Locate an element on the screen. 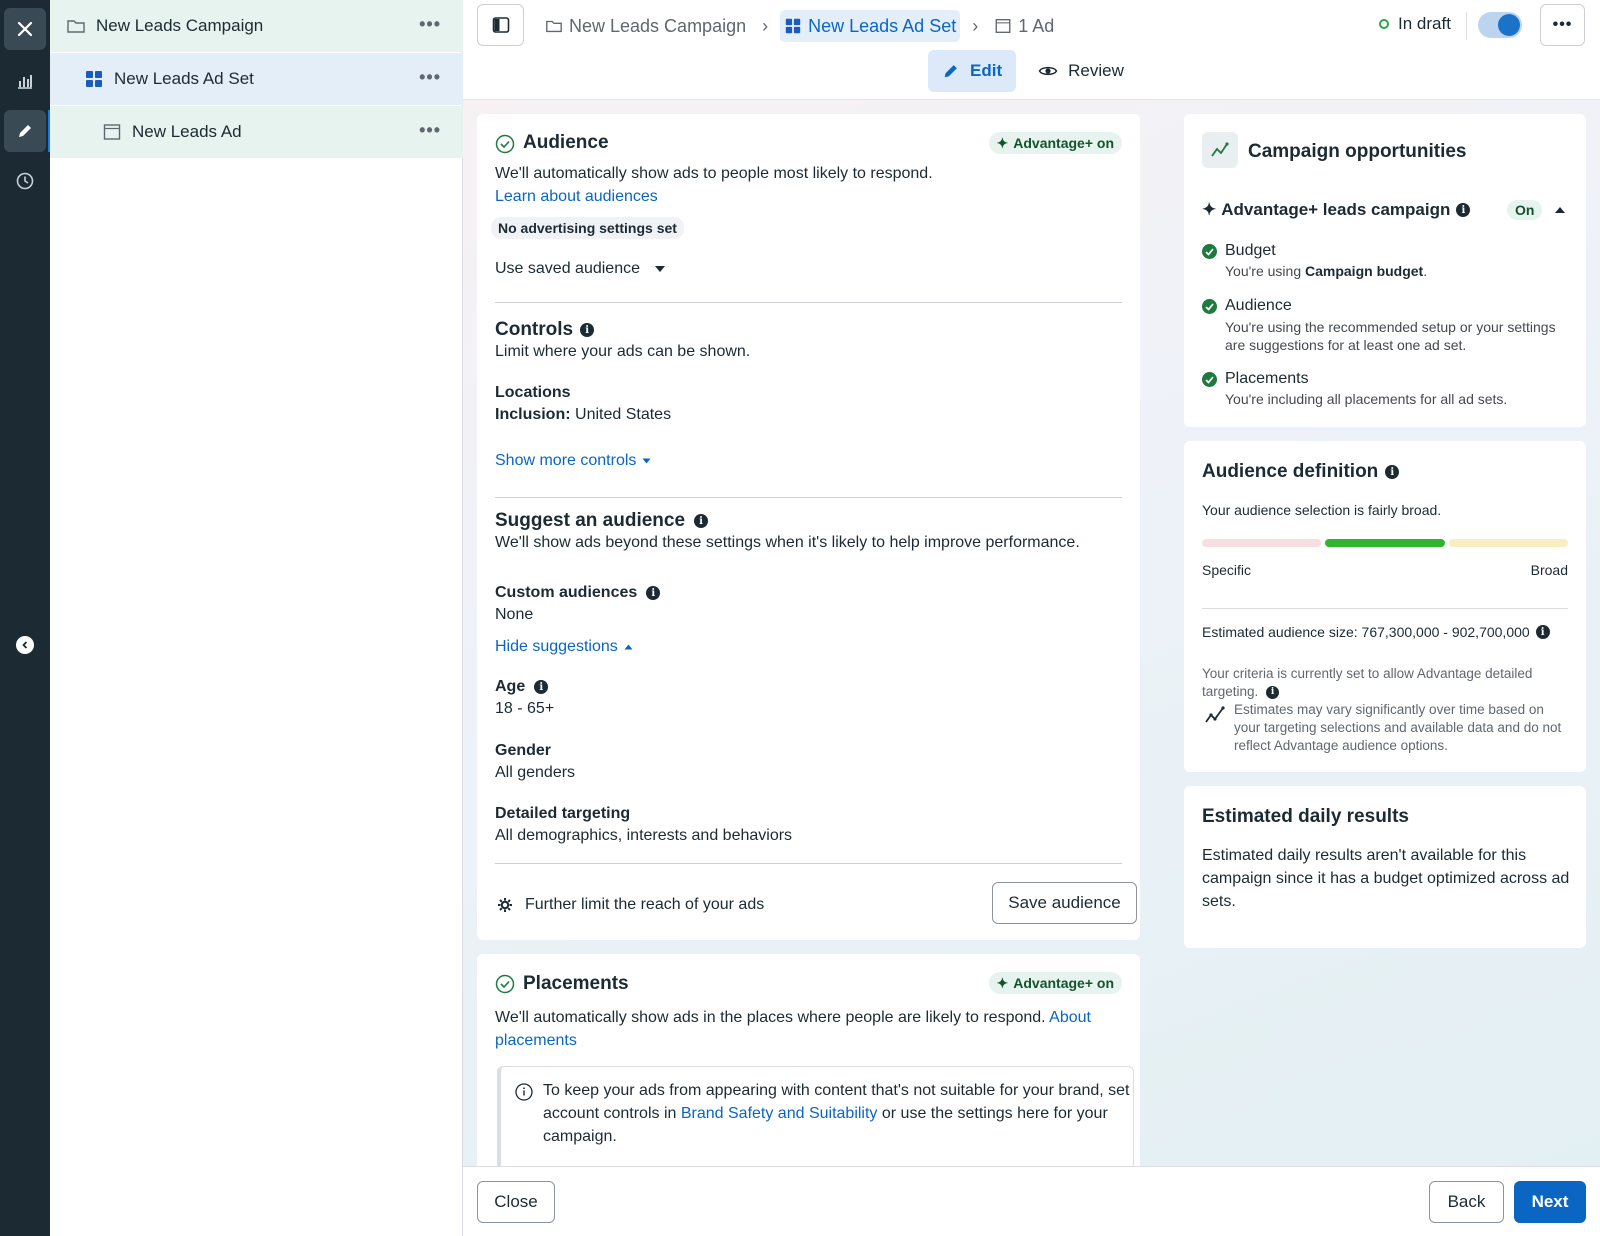 This screenshot has width=1600, height=1236. chart-icon is located at coordinates (25, 81).